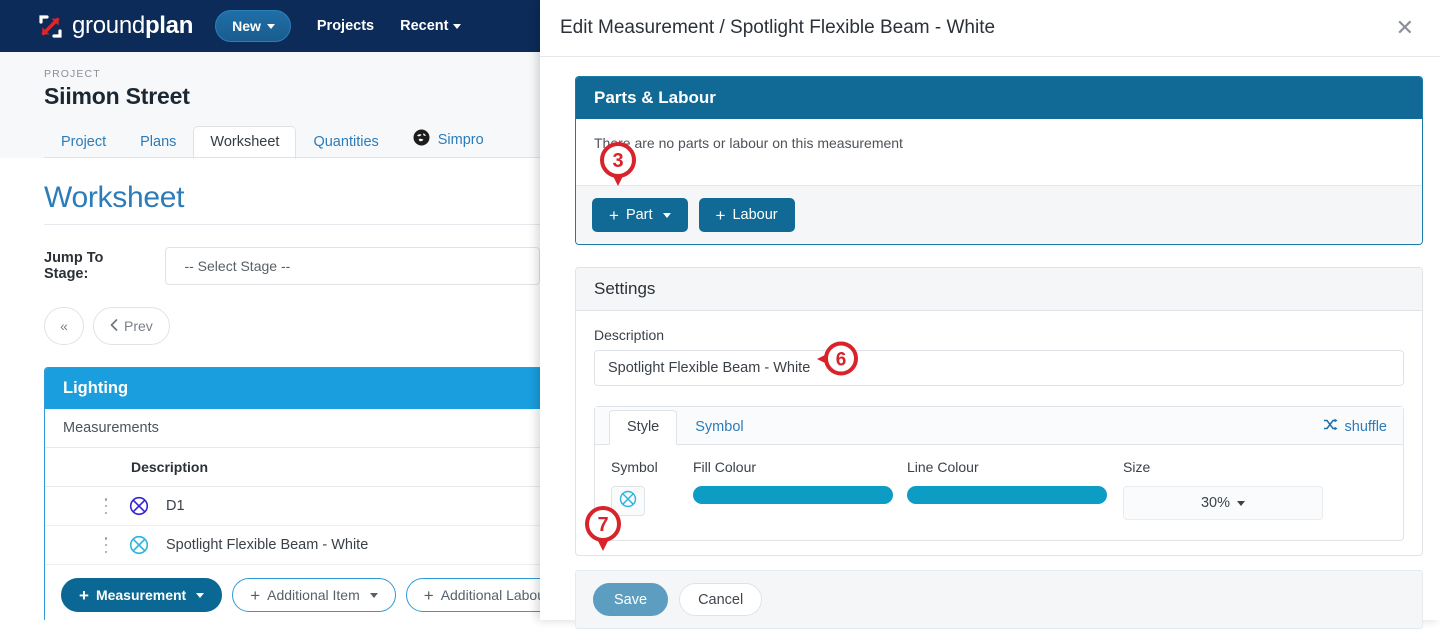 The height and width of the screenshot is (629, 1440). Describe the element at coordinates (634, 467) in the screenshot. I see `symbol-label: Symbol` at that location.